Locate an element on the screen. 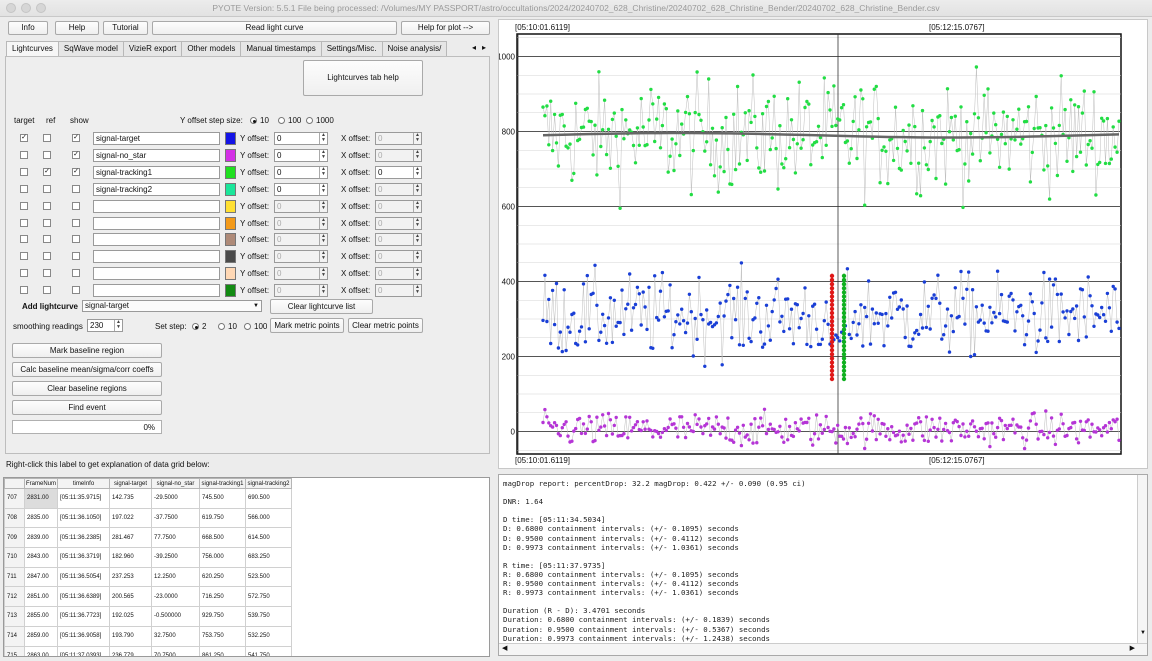 The width and height of the screenshot is (1152, 661). column-header: signal-target is located at coordinates (130, 483).